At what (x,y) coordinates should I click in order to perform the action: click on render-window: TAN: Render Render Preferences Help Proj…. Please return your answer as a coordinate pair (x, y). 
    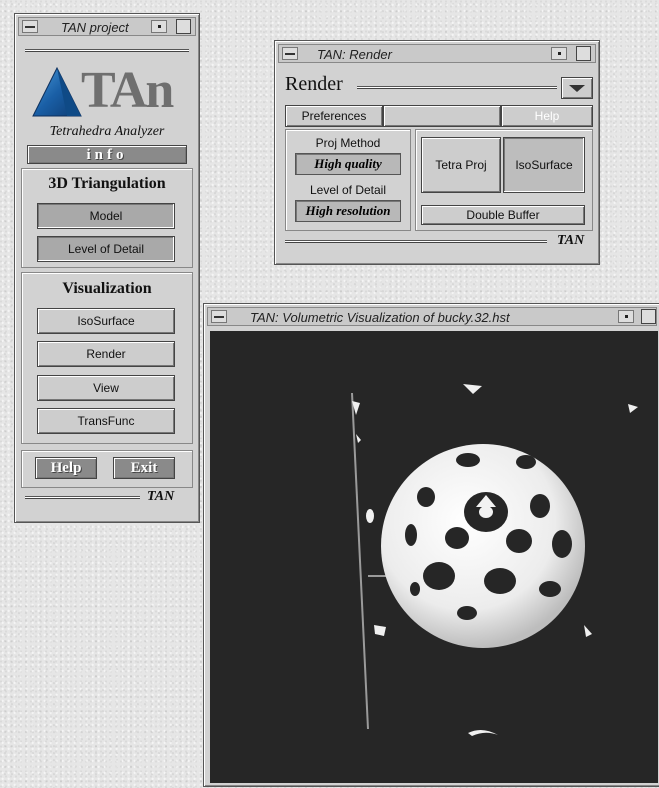
    Looking at the image, I should click on (437, 152).